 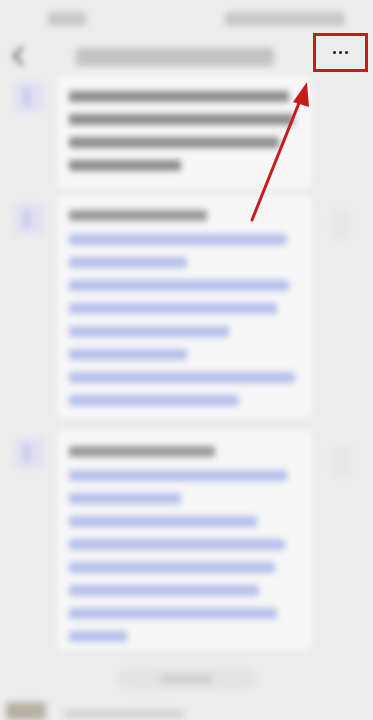 What do you see at coordinates (26, 711) in the screenshot?
I see `thumbnail` at bounding box center [26, 711].